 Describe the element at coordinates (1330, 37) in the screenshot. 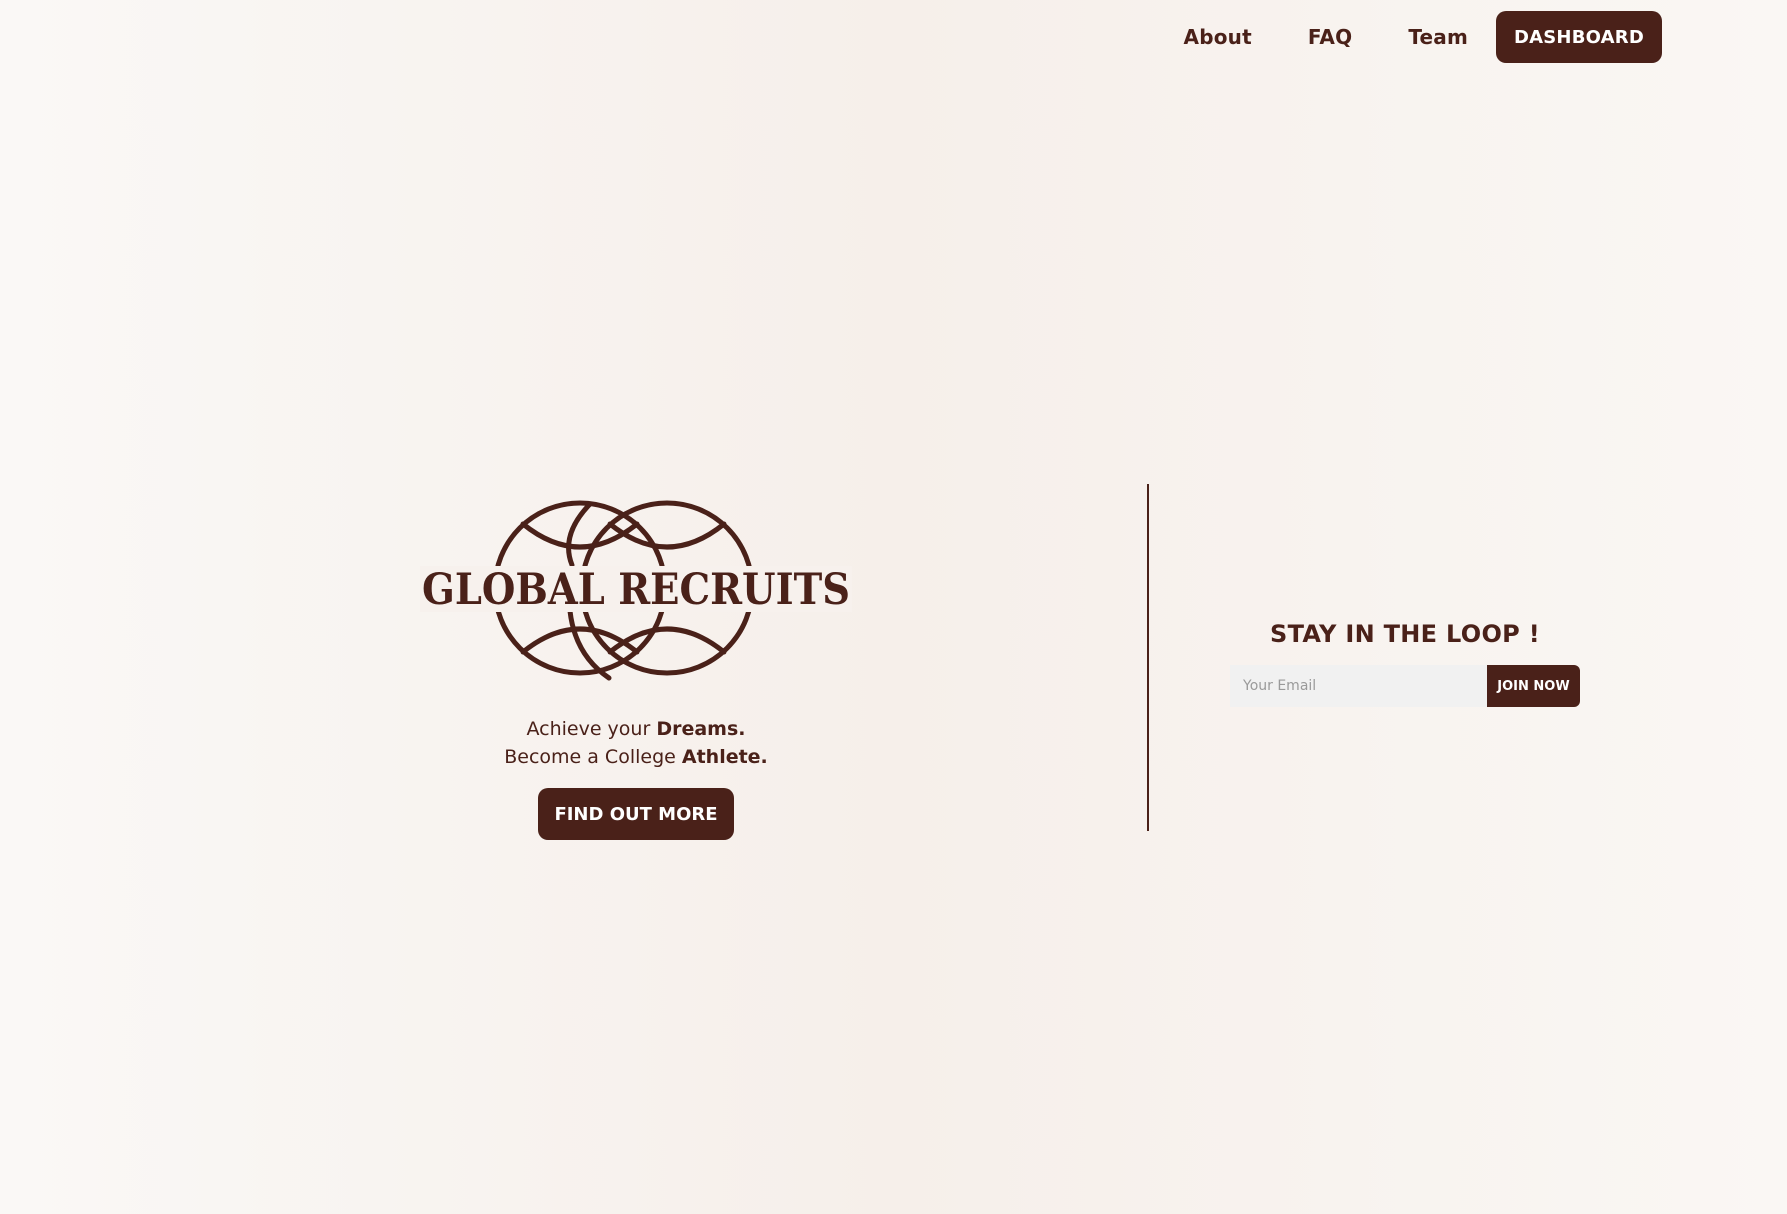

I see `nav-faq-link: FAQ` at that location.